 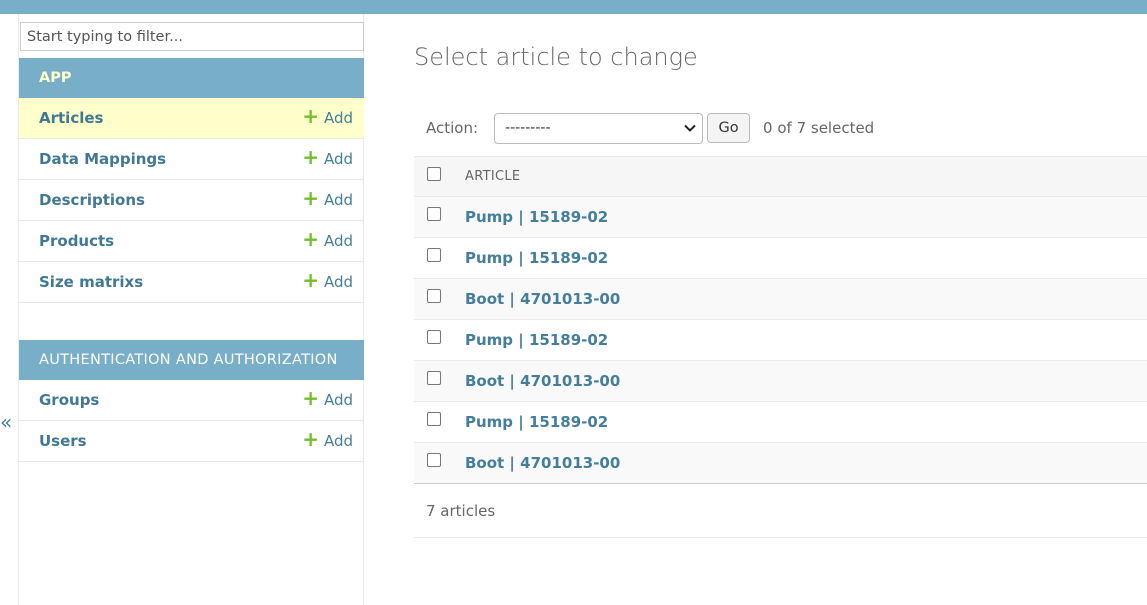 What do you see at coordinates (71, 118) in the screenshot?
I see `sidebar-item-label: Articles` at bounding box center [71, 118].